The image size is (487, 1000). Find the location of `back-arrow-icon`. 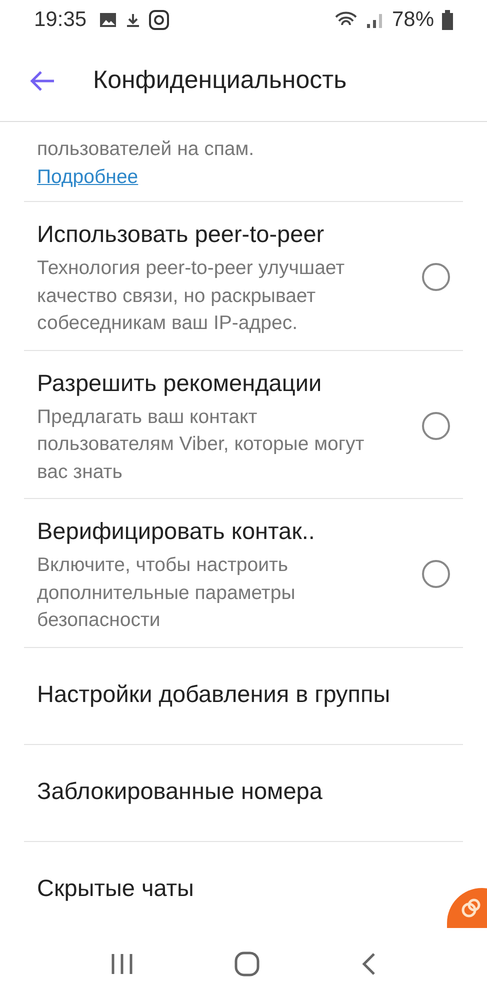

back-arrow-icon is located at coordinates (43, 81).